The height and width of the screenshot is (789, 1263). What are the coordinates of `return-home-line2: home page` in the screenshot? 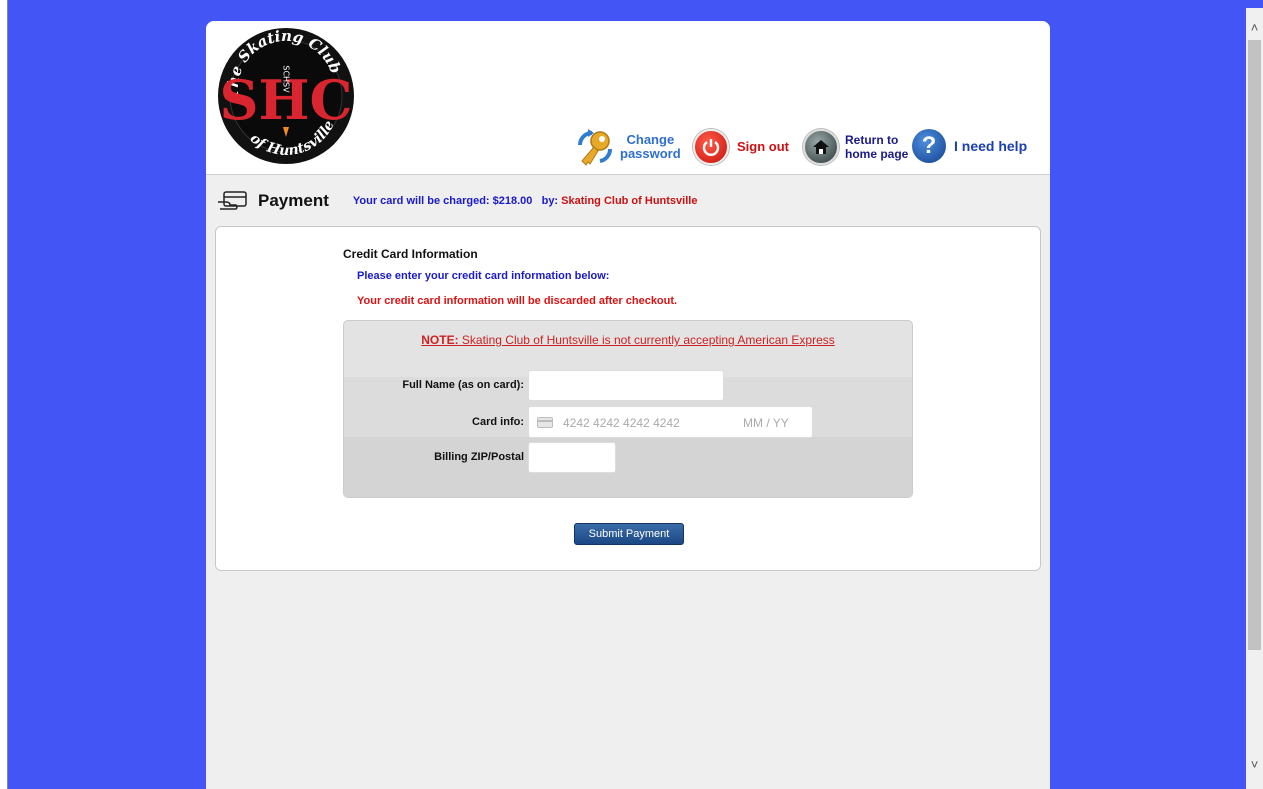 It's located at (877, 154).